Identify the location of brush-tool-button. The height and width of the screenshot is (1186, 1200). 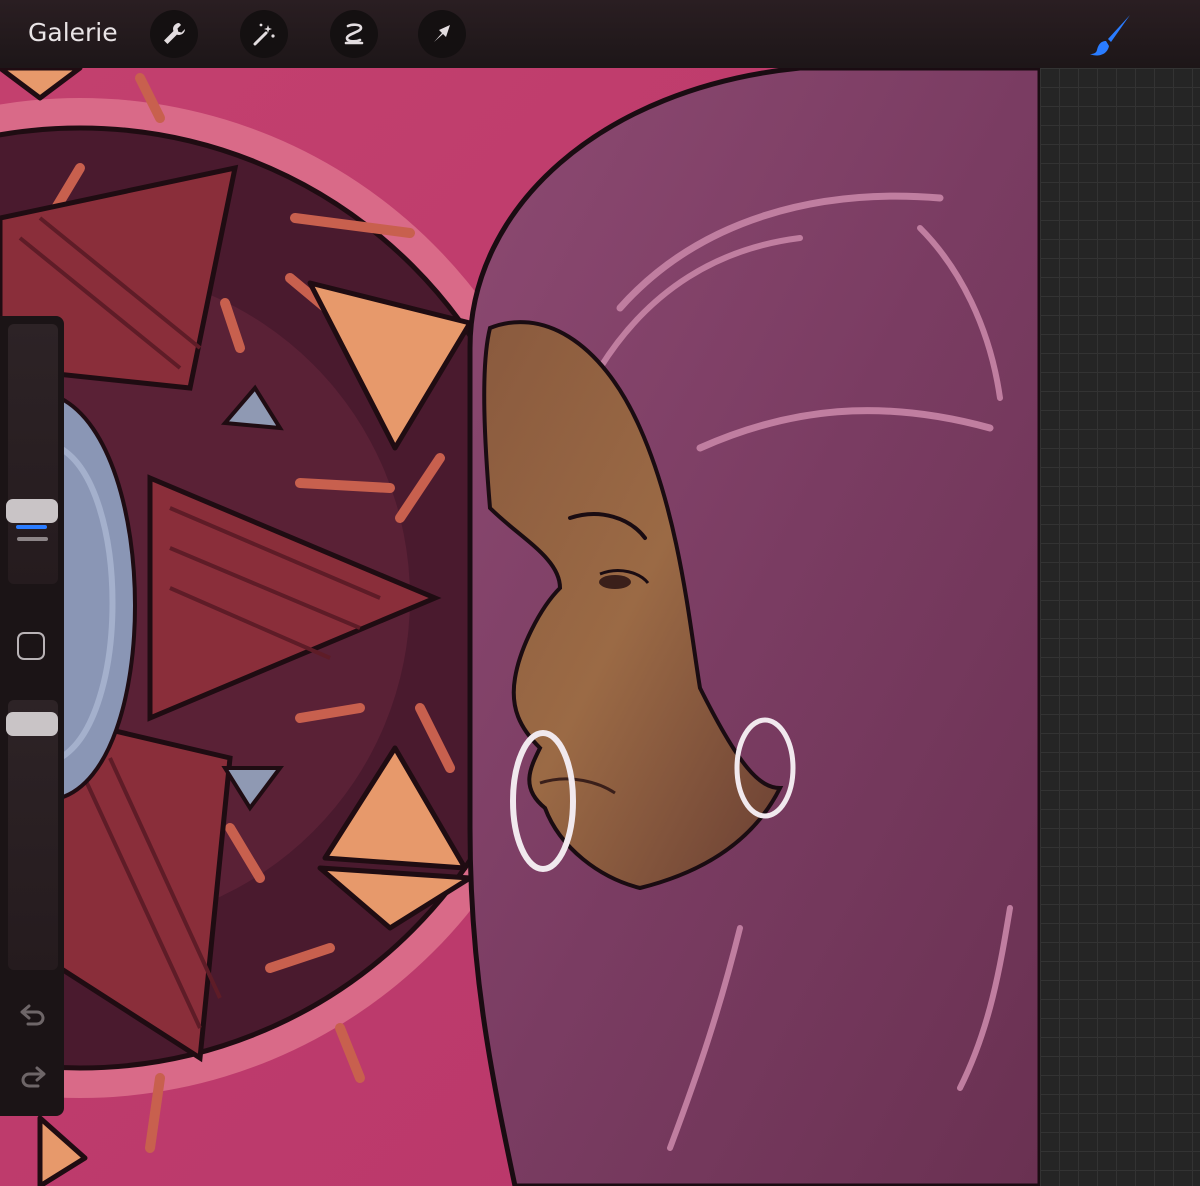
(1110, 35).